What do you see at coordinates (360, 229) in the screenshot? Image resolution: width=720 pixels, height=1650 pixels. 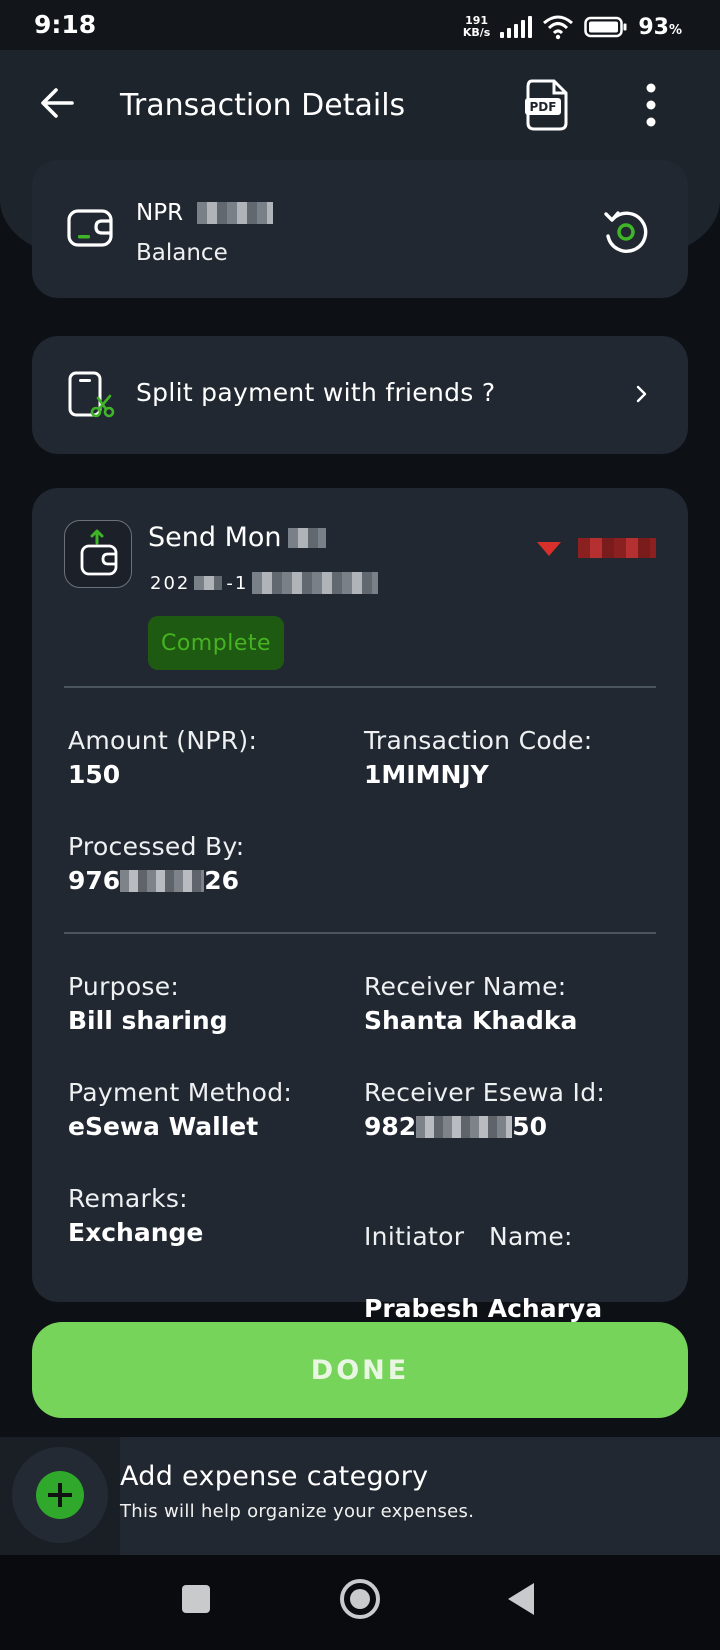 I see `balance-card: NPR Balance` at bounding box center [360, 229].